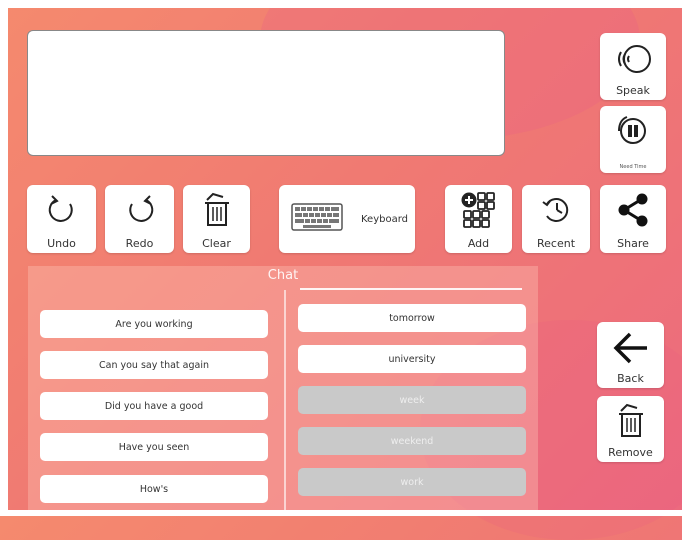 This screenshot has height=540, width=682. I want to click on keyboard-icon, so click(317, 219).